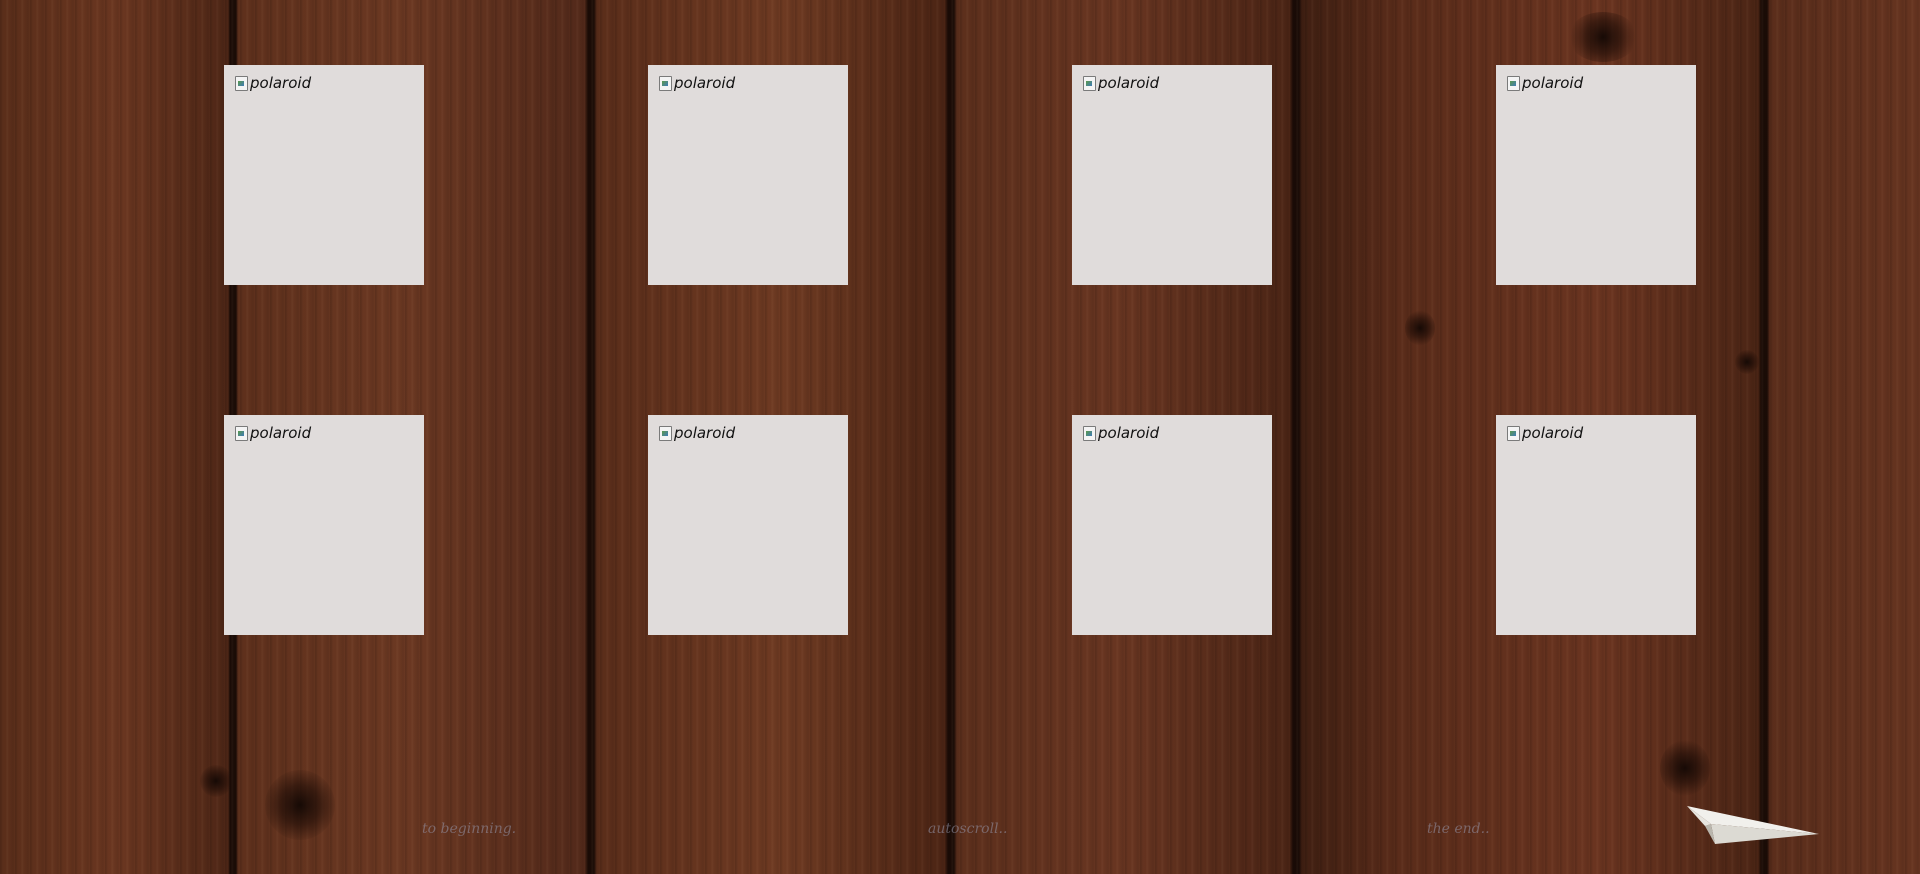  I want to click on the-end-link: the end.., so click(1458, 829).